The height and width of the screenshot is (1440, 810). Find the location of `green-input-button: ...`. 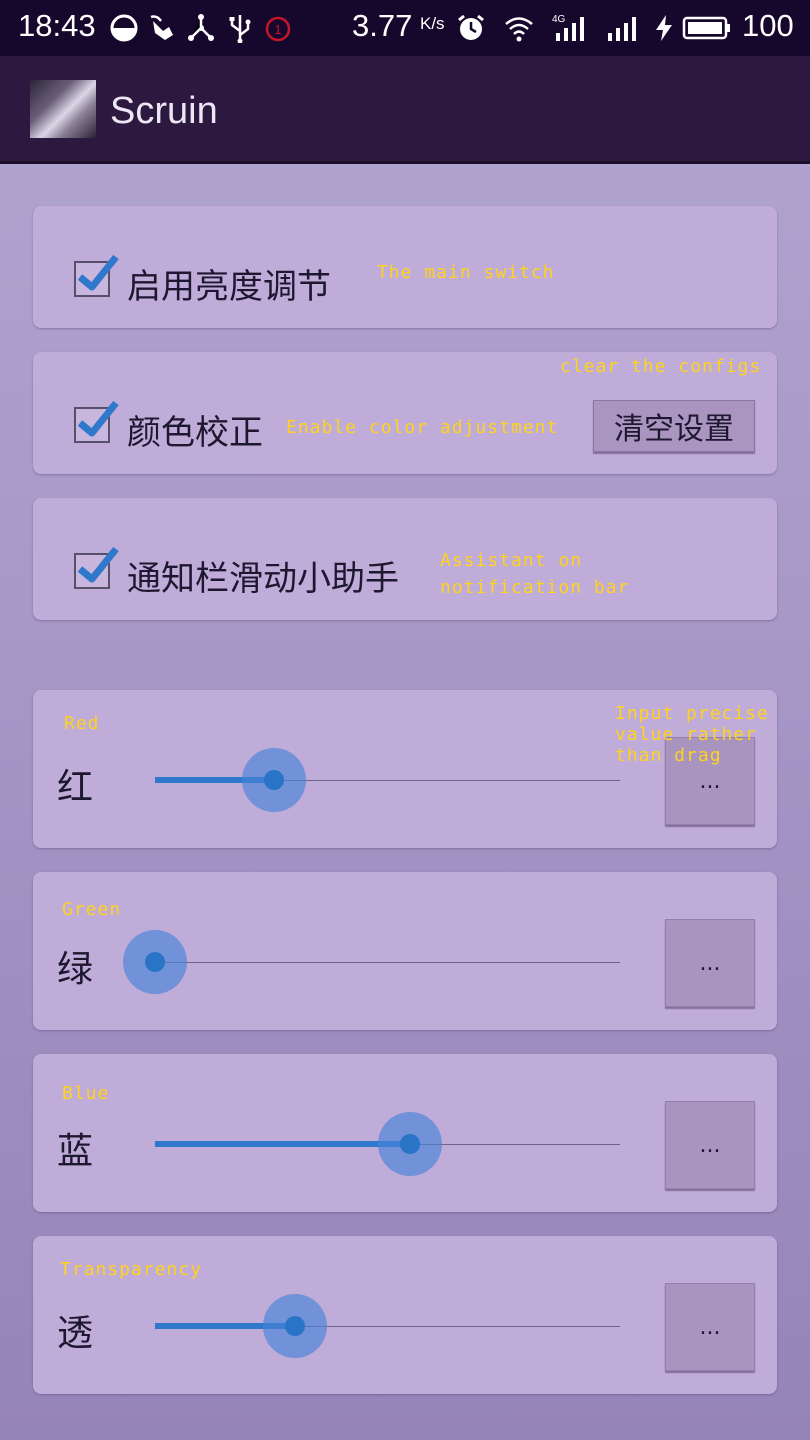

green-input-button: ... is located at coordinates (710, 963).